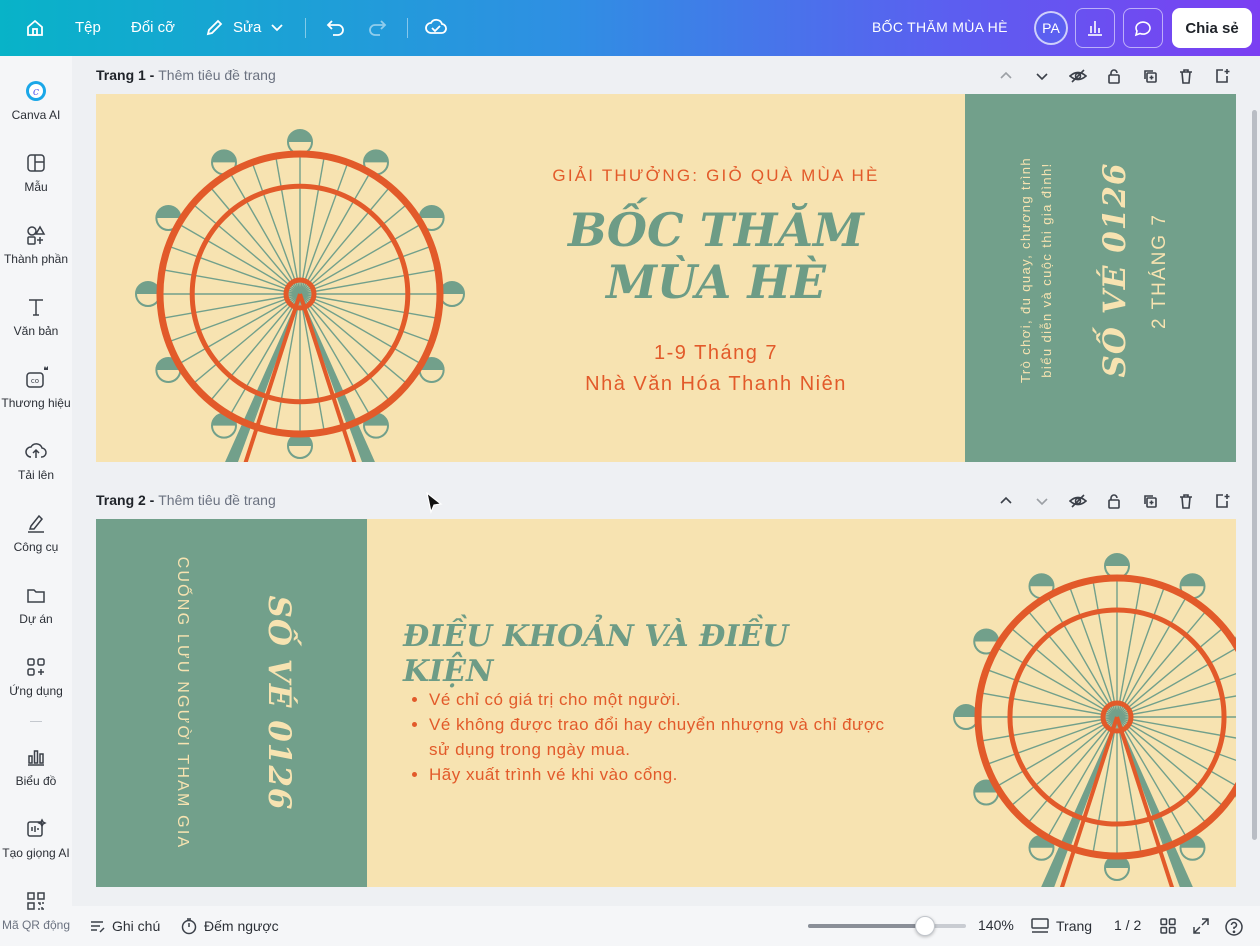 The image size is (1260, 946). What do you see at coordinates (35, 381) in the screenshot?
I see `svg-text: co` at bounding box center [35, 381].